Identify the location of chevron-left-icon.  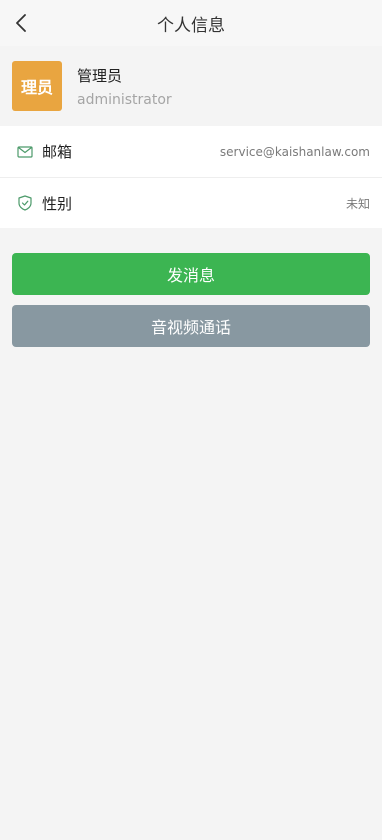
(21, 23).